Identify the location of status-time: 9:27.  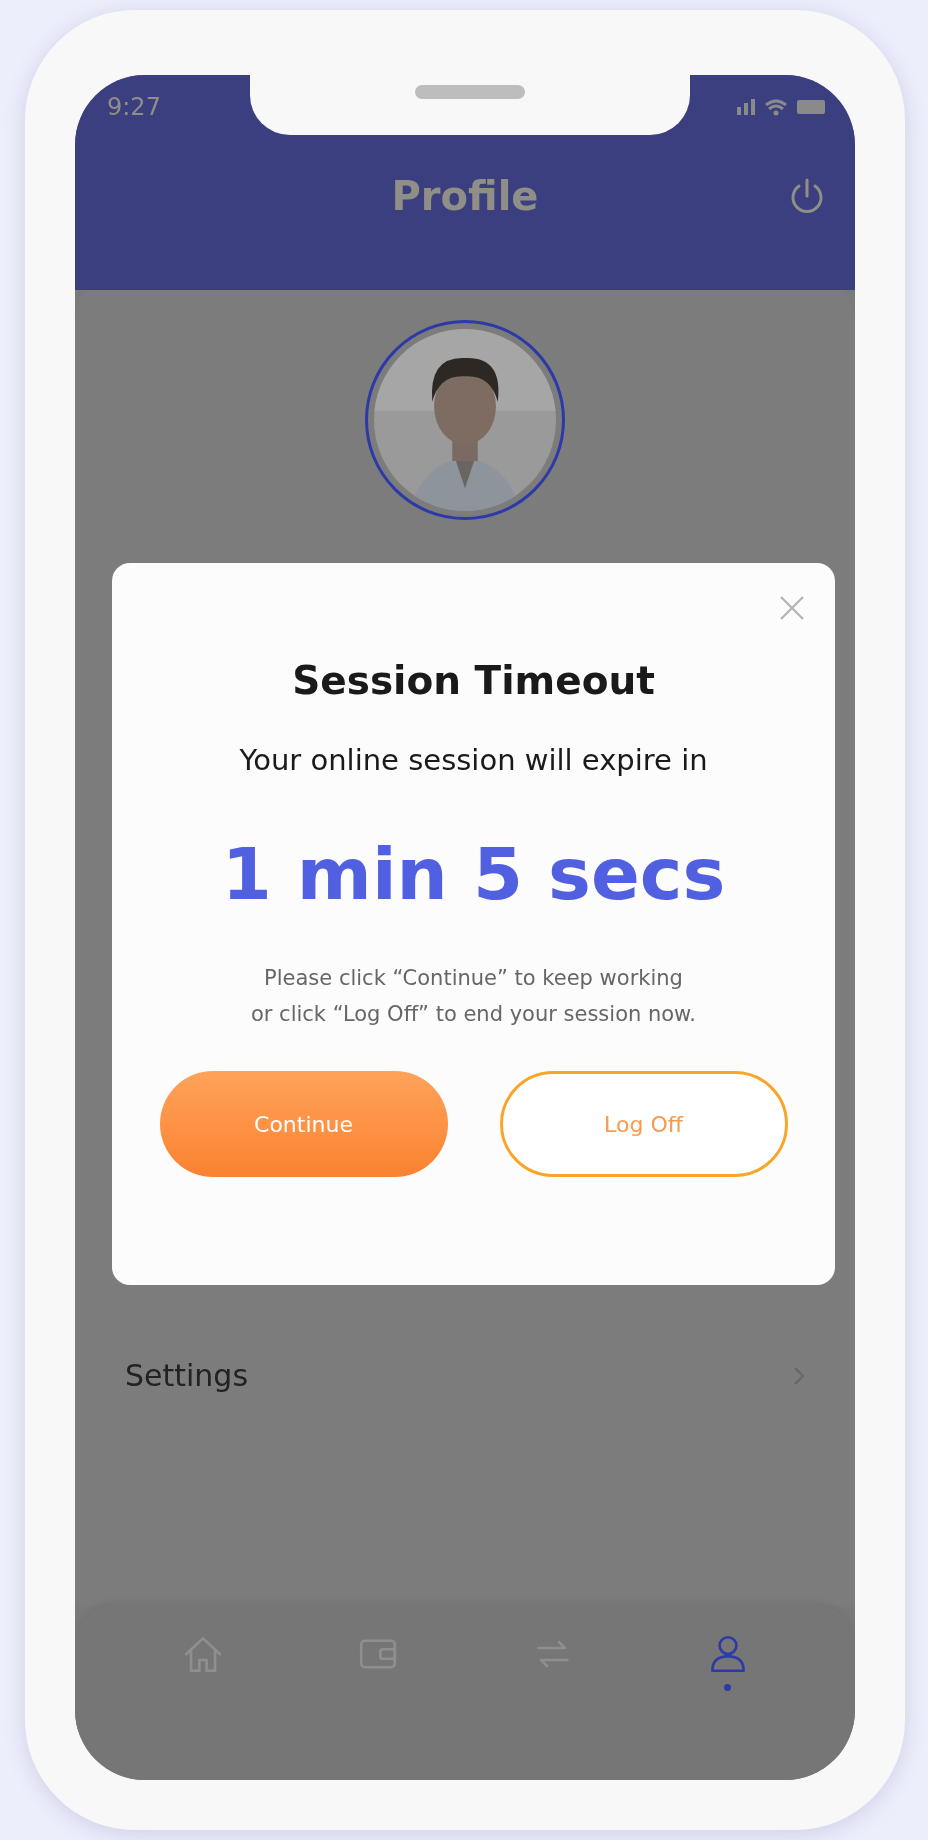
(134, 107).